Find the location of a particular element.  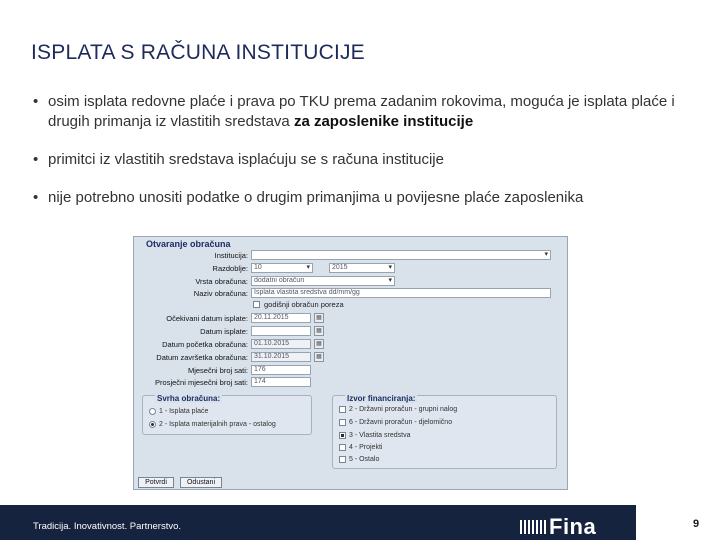

calc-name-label: Naziv obračuna: is located at coordinates (220, 293).